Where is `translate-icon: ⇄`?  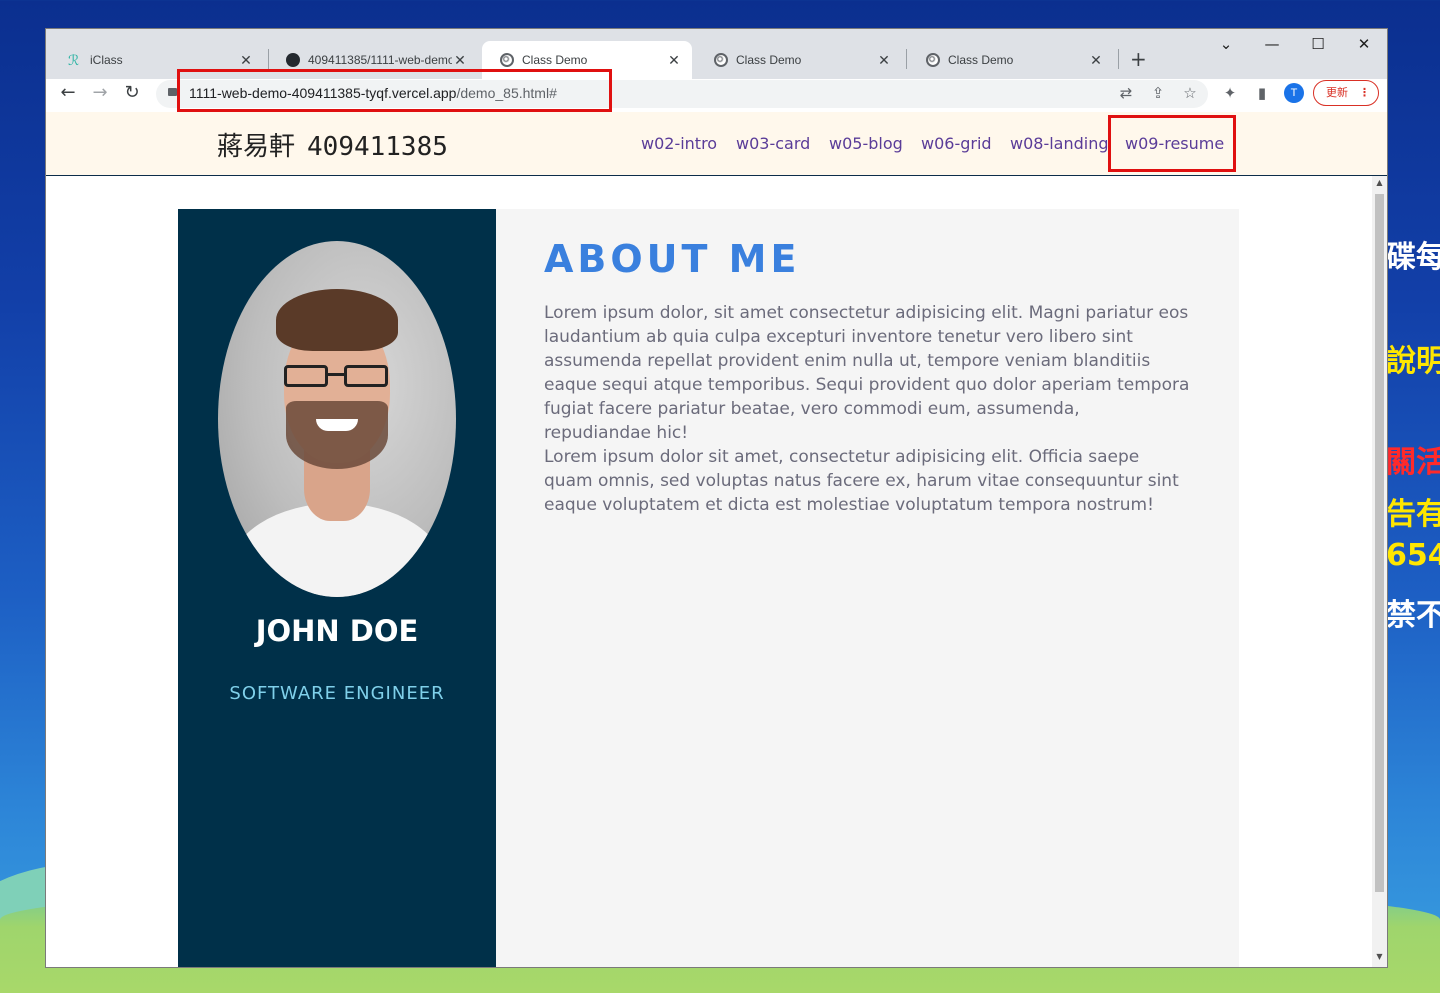
translate-icon: ⇄ is located at coordinates (1126, 93).